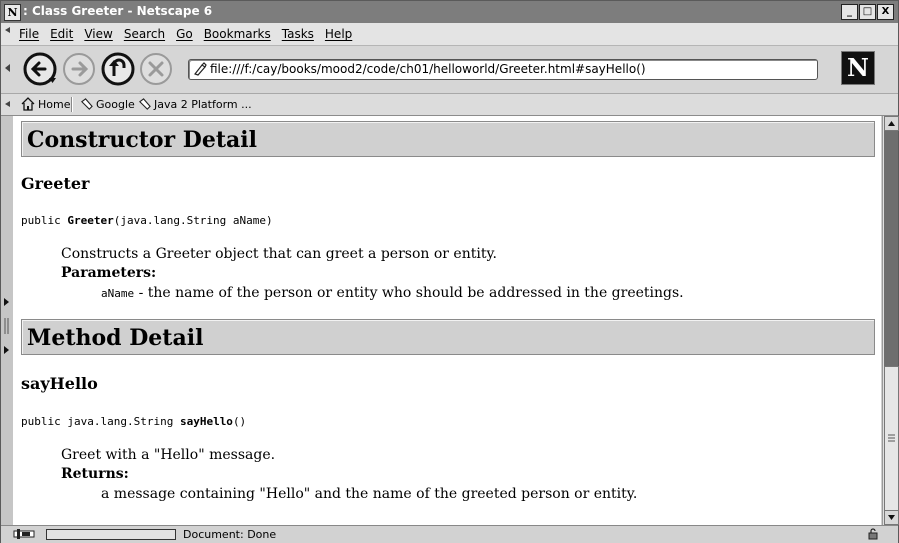 The width and height of the screenshot is (899, 543). I want to click on scrollbar-grip-icon, so click(891, 438).